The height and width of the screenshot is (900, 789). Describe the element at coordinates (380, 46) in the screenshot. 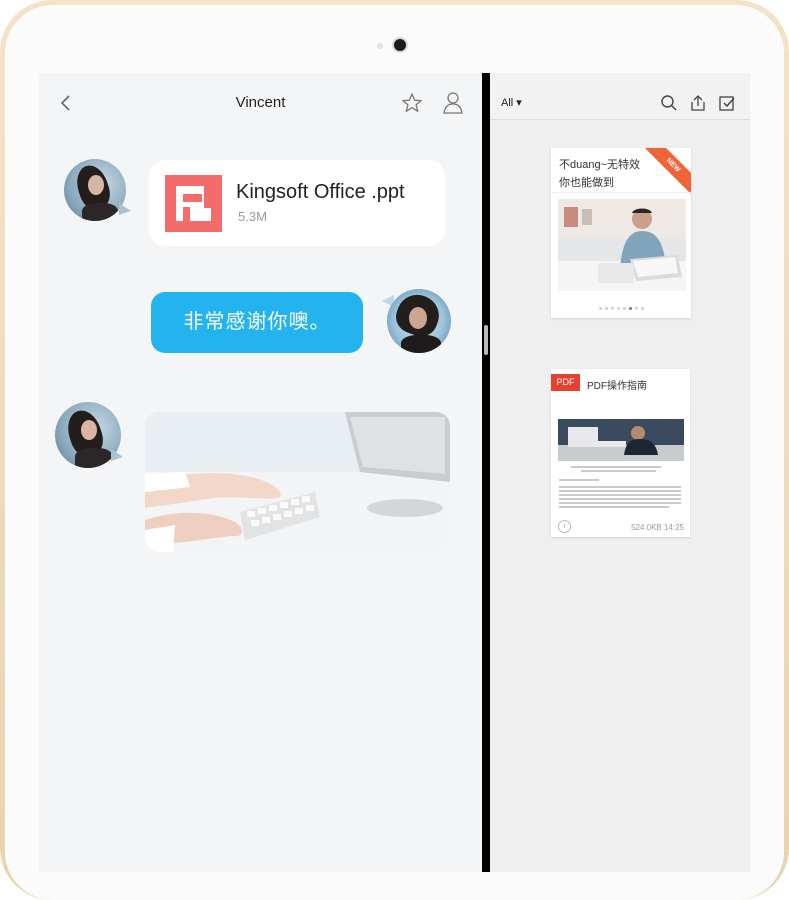

I see `light-sensor` at that location.